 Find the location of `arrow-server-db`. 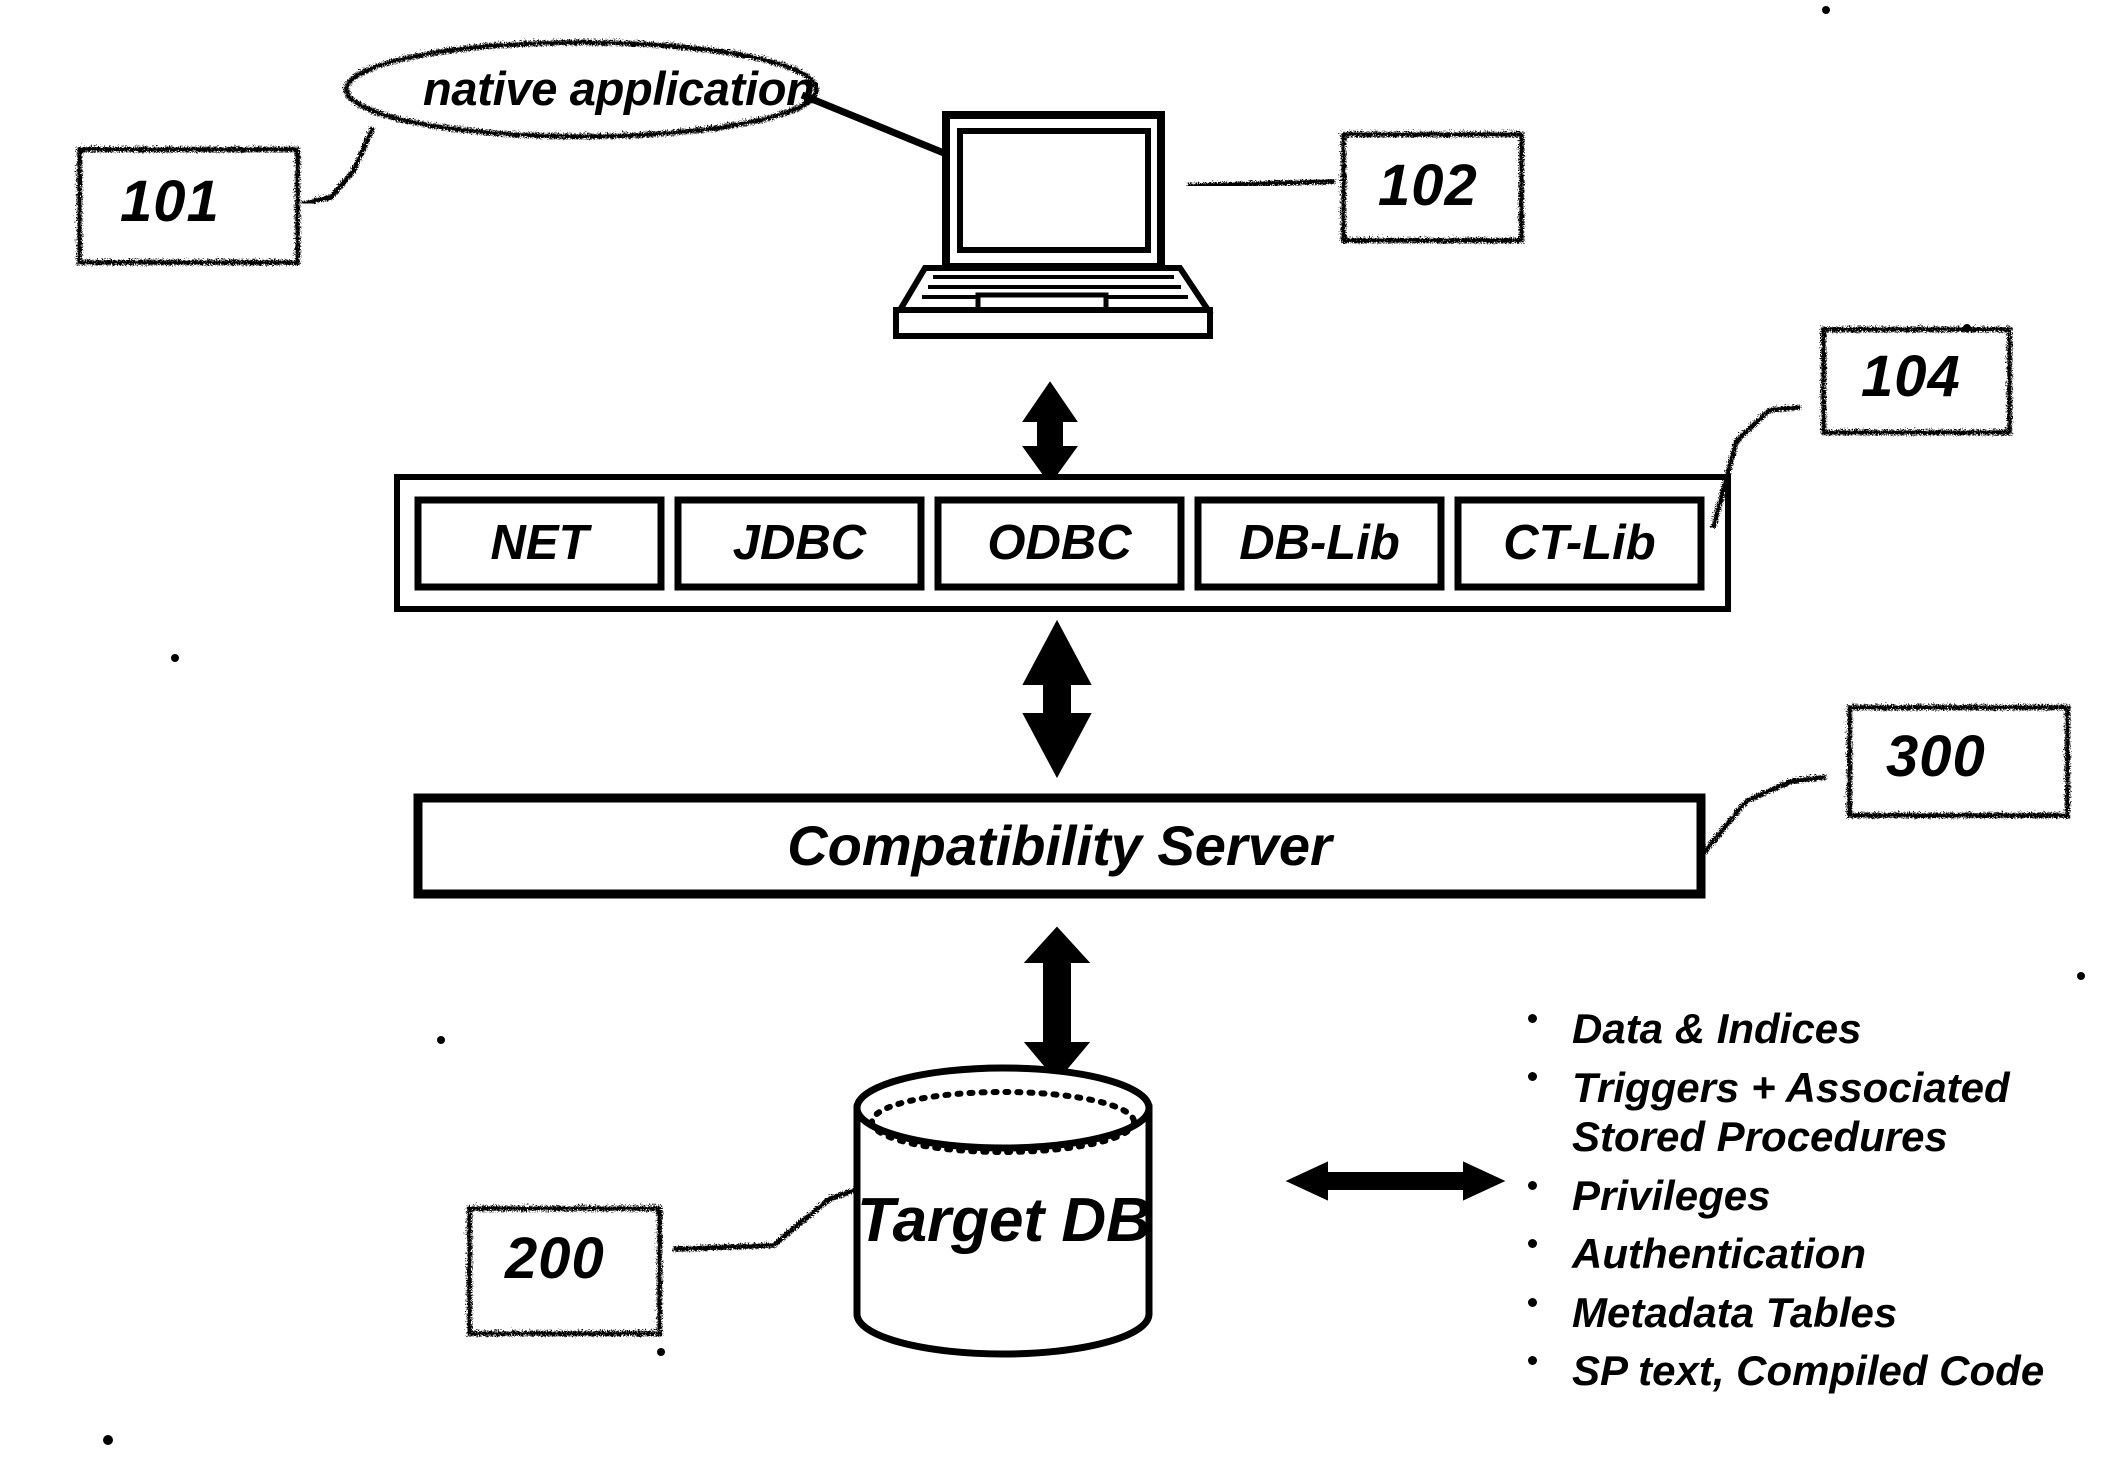

arrow-server-db is located at coordinates (1057, 1004).